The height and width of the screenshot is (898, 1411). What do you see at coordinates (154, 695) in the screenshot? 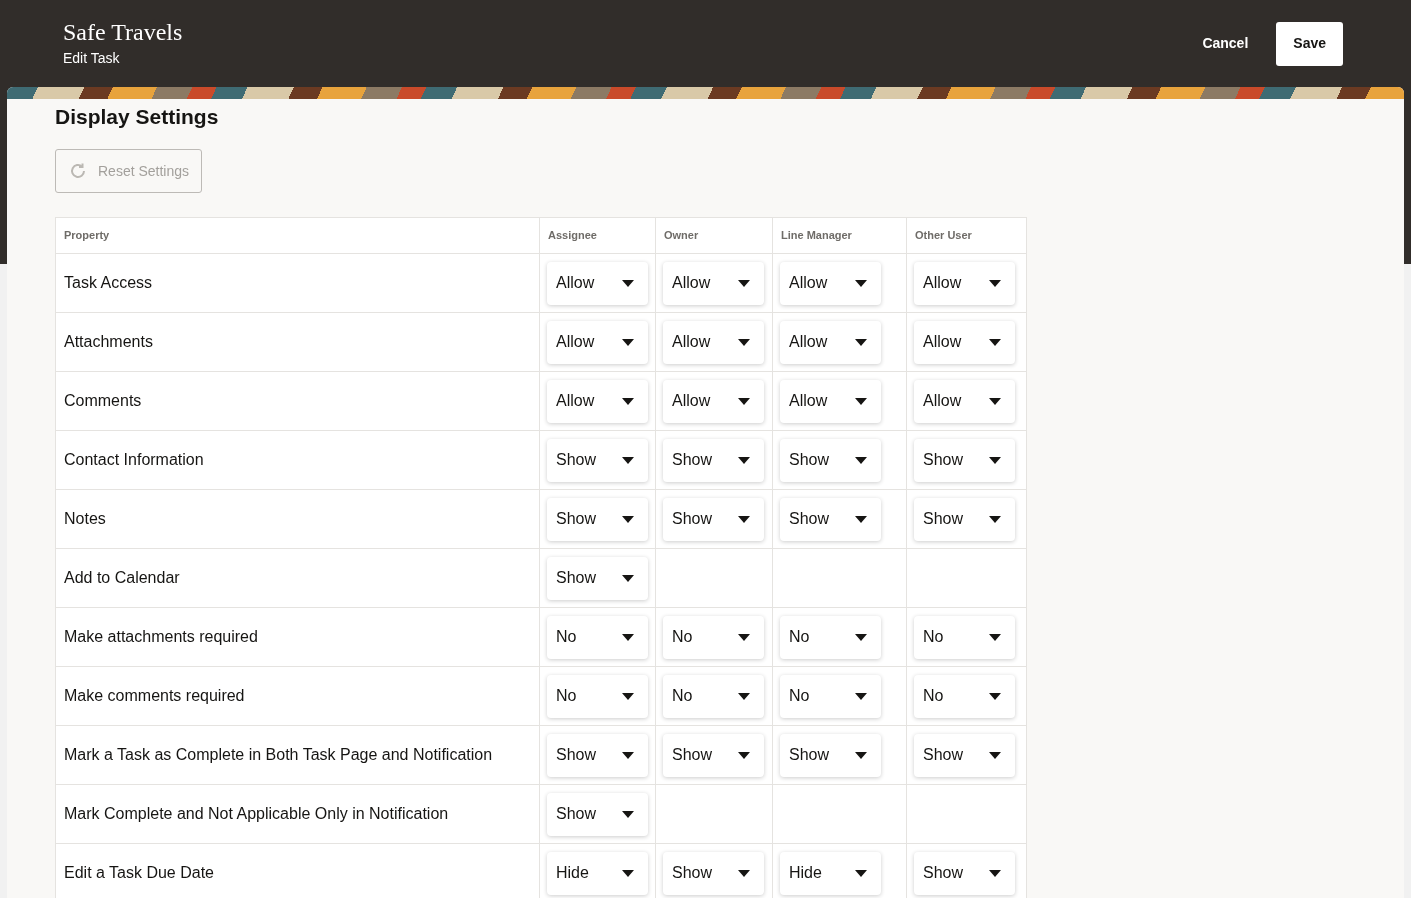
I see `property-label: Make comments required` at bounding box center [154, 695].